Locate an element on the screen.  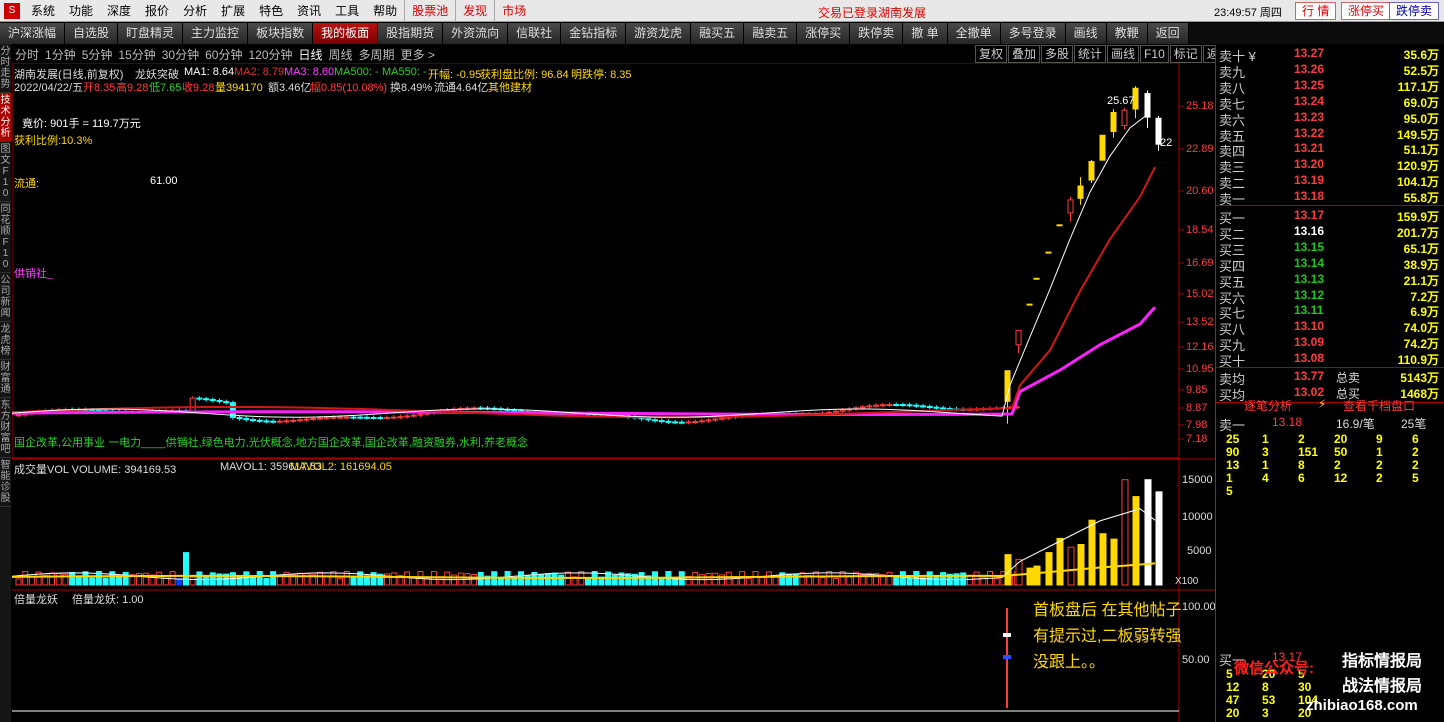
menu-discover: 发现 is located at coordinates (474, 11).